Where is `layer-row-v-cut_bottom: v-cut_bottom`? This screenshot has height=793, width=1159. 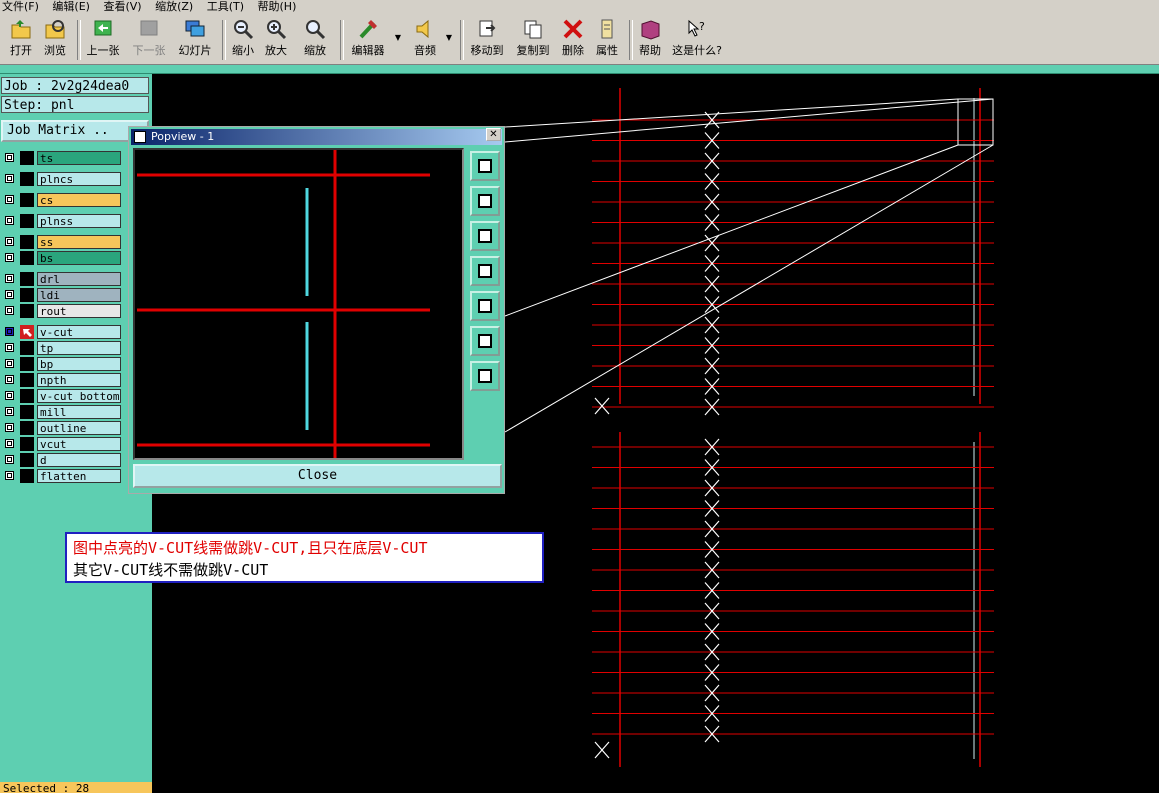
layer-row-v-cut_bottom: v-cut_bottom is located at coordinates (61, 396).